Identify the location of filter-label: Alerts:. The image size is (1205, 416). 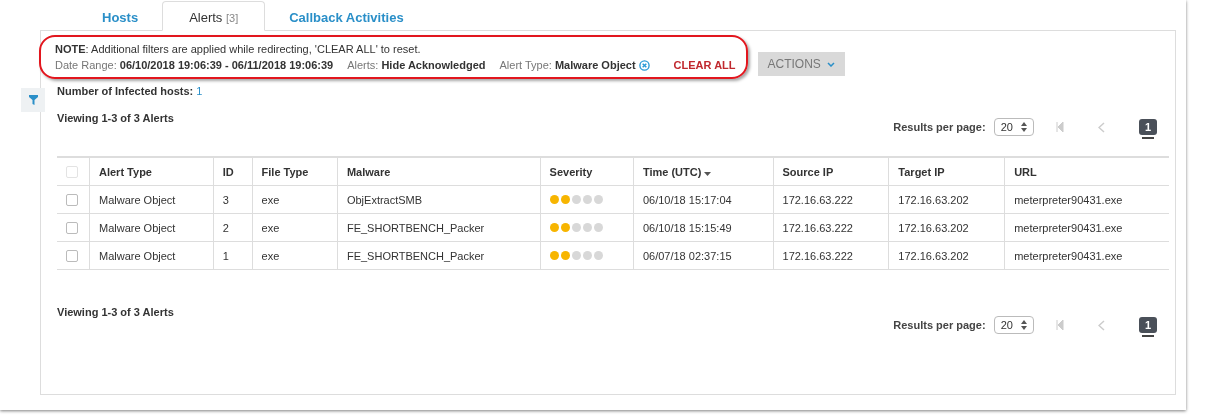
(363, 65).